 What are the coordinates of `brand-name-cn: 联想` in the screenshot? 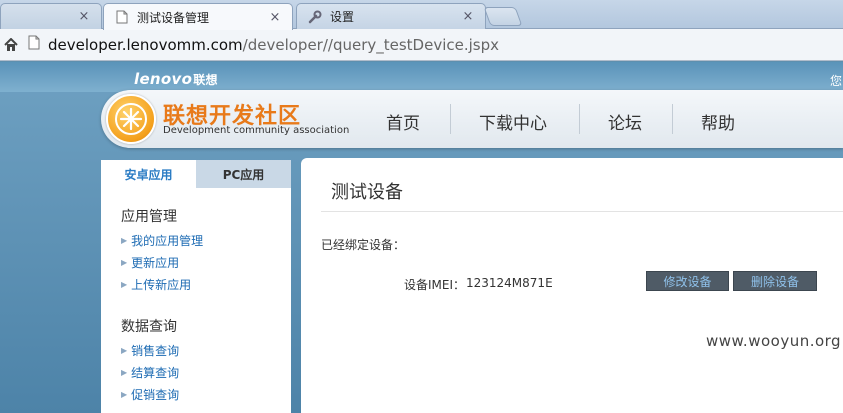 It's located at (205, 80).